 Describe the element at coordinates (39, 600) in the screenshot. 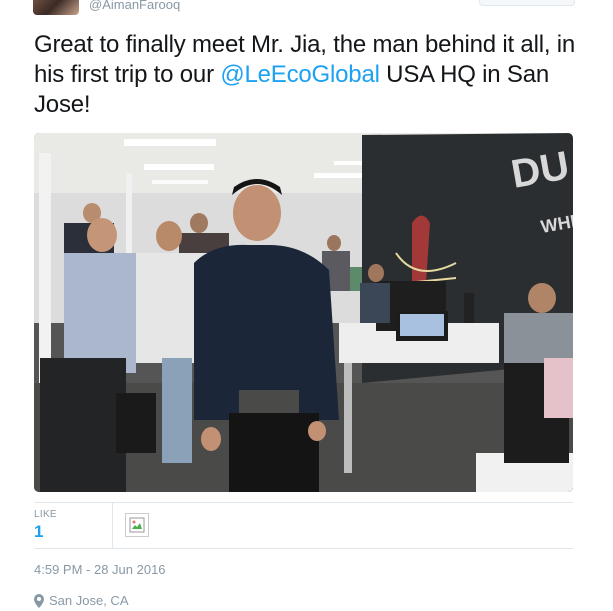

I see `map-pin-icon` at that location.